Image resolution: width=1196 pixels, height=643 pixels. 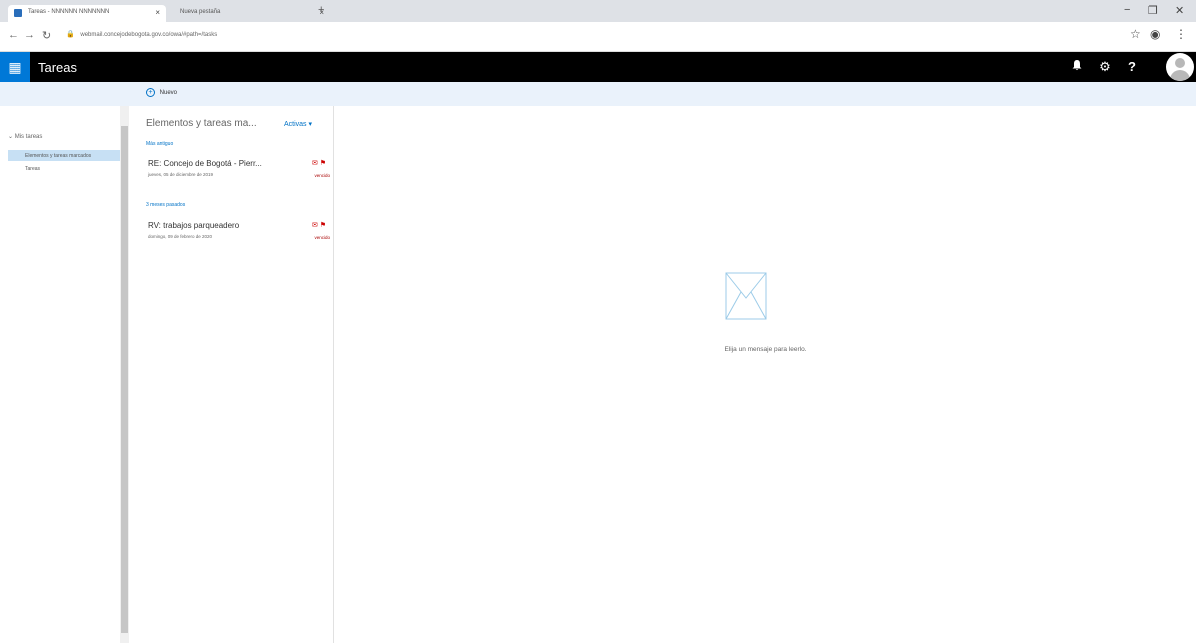 I want to click on empty-reading-pane-text: Elija un mensaje para leerlo., so click(x=765, y=349).